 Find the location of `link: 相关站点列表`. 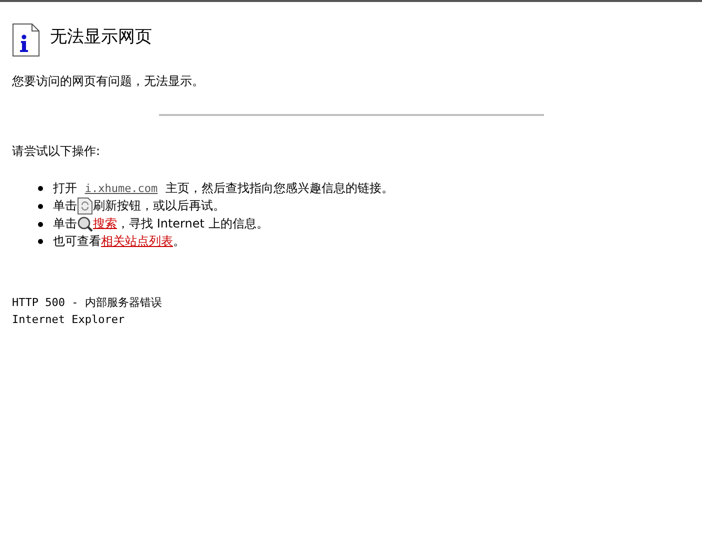

link: 相关站点列表 is located at coordinates (137, 241).